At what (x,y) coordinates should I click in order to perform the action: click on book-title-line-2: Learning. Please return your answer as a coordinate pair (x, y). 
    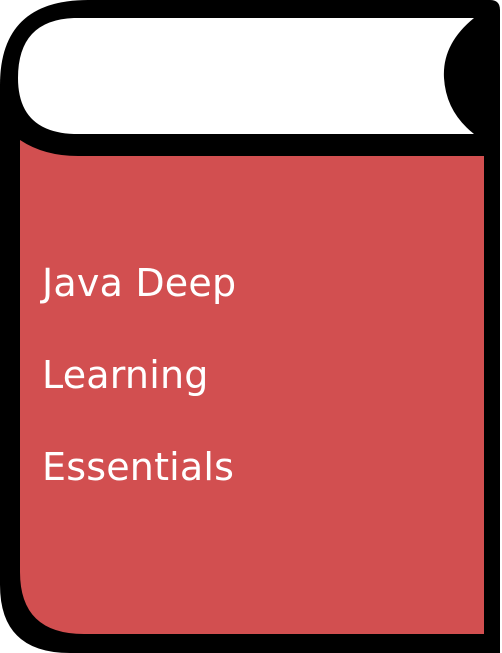
    Looking at the image, I should click on (125, 375).